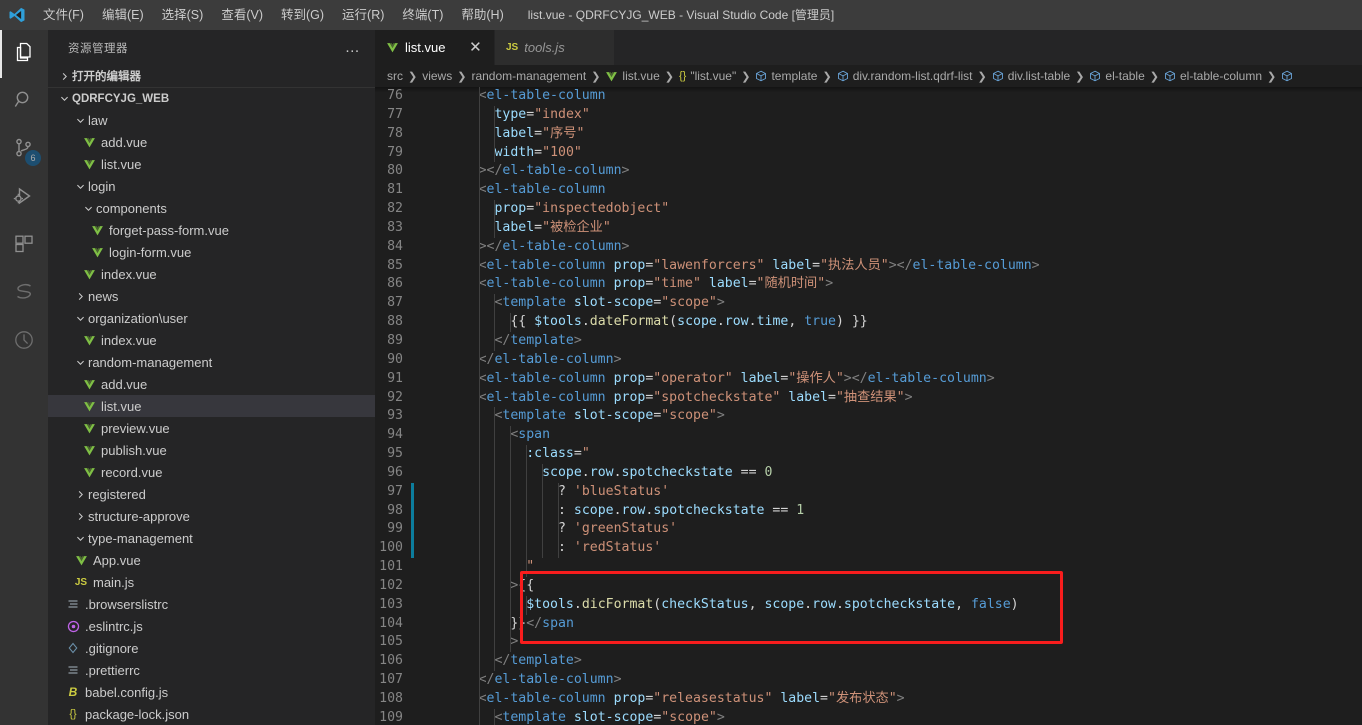  What do you see at coordinates (211, 230) in the screenshot?
I see `tree-item-forget-pass-form-vue: forget-pass-form.vue` at bounding box center [211, 230].